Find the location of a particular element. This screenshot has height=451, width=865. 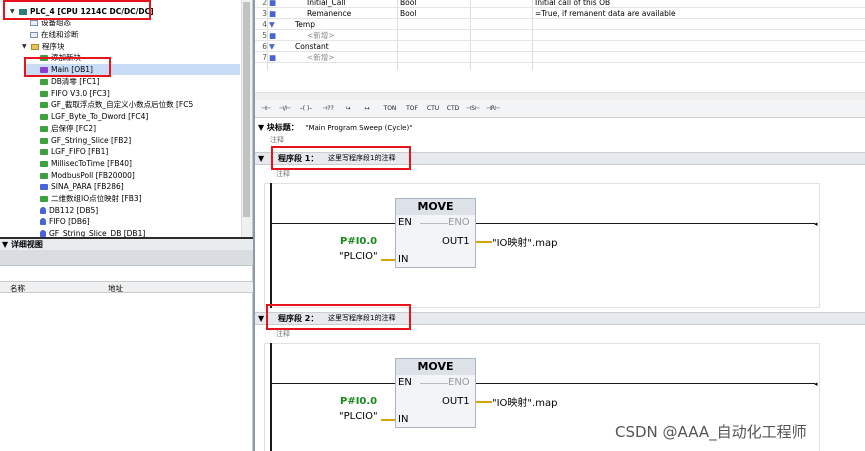

tree-item-block: DB清零 [FC1] is located at coordinates (69, 81).